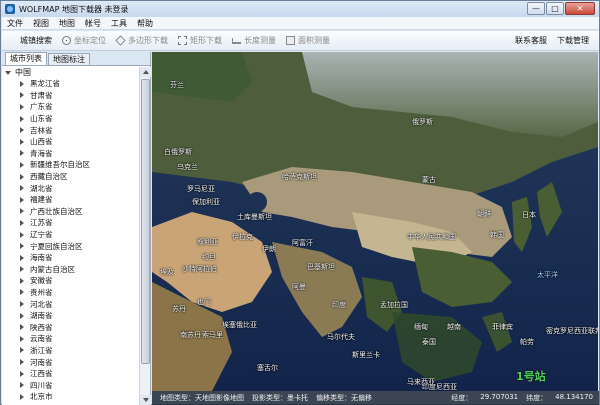  I want to click on tree-item-province: 浙江省, so click(70, 351).